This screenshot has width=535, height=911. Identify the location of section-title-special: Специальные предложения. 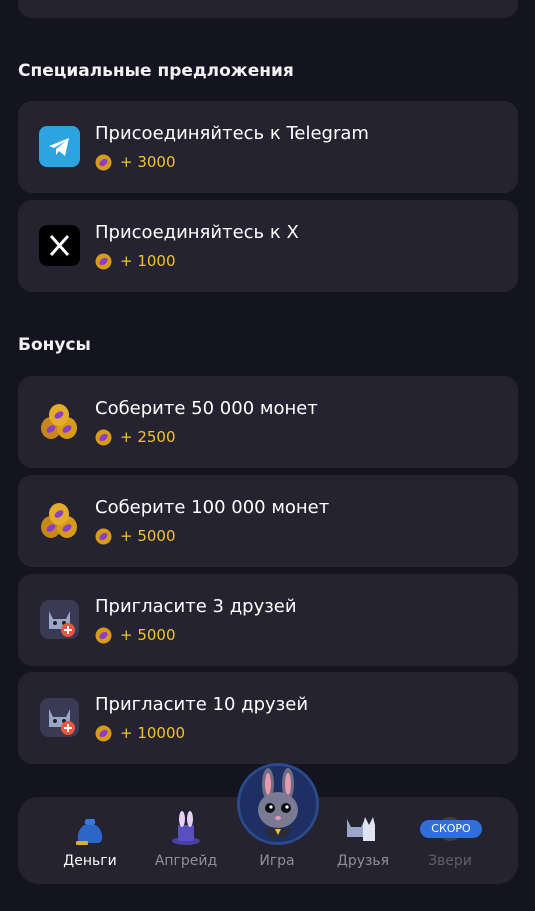
(156, 71).